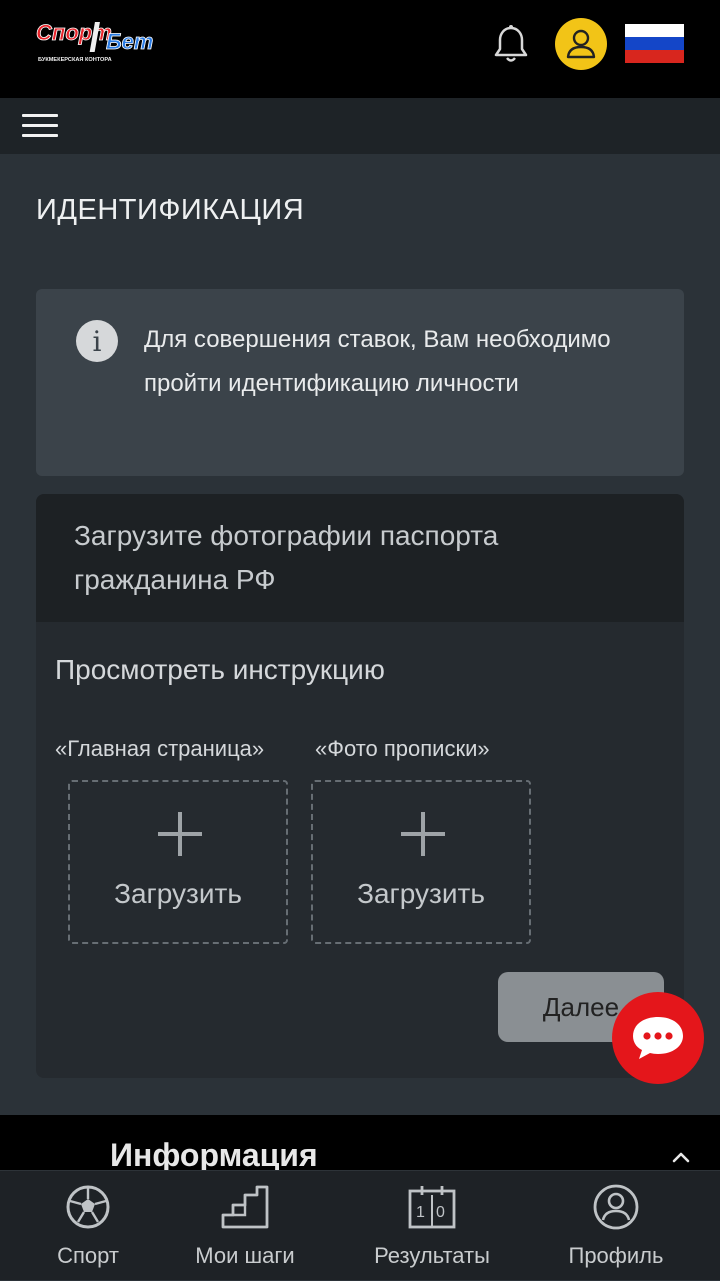 The height and width of the screenshot is (1281, 720). What do you see at coordinates (360, 1145) in the screenshot?
I see `information-section-header: Информация` at bounding box center [360, 1145].